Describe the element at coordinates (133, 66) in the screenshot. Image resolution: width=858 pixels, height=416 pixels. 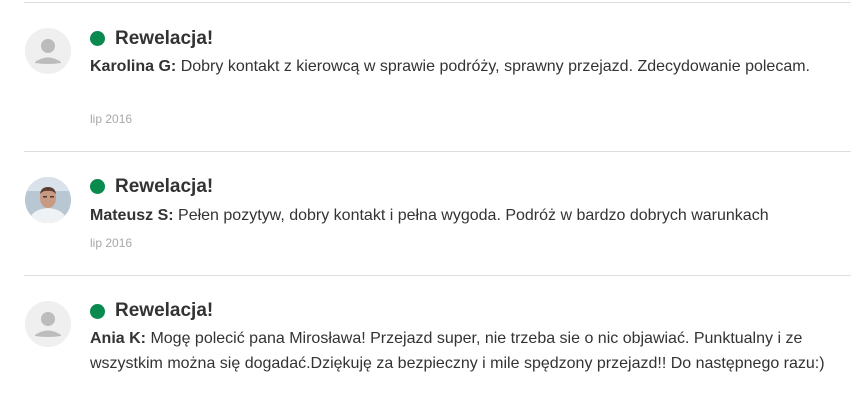
I see `review-author: Karolina G:` at that location.